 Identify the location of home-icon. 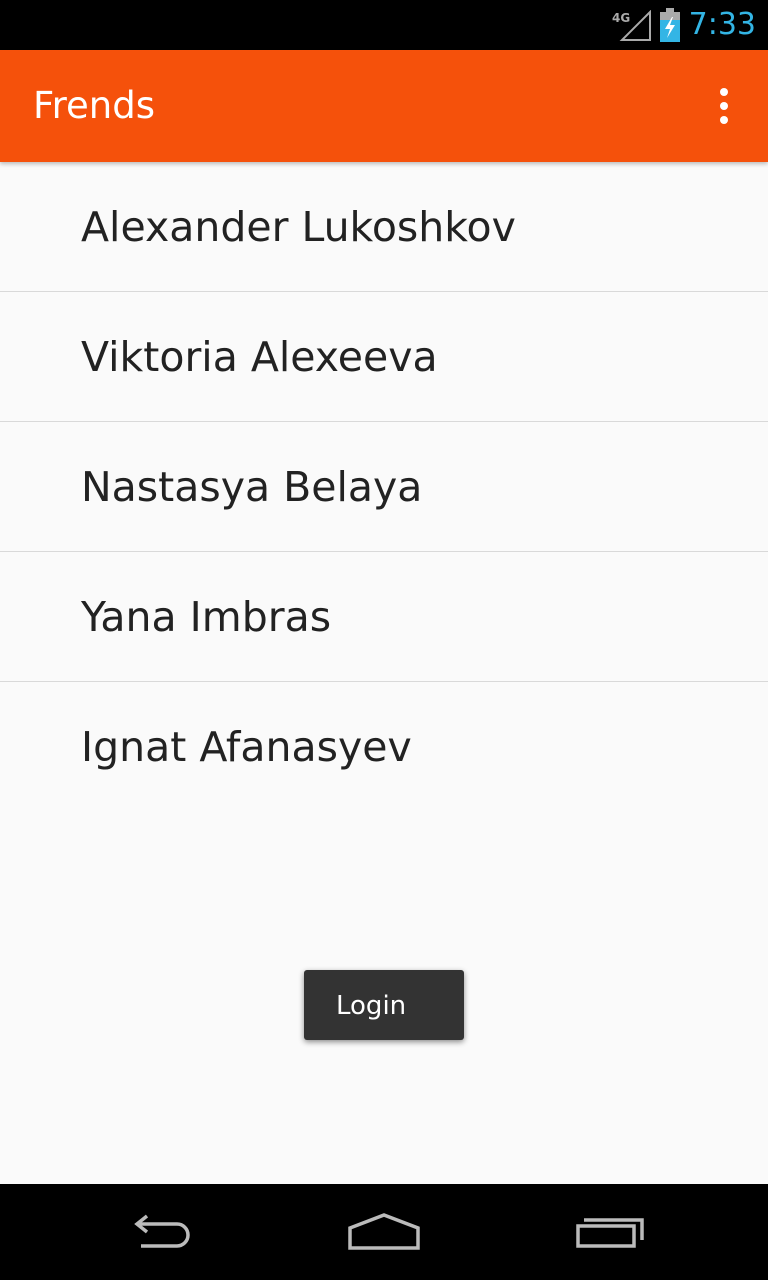
(384, 1231).